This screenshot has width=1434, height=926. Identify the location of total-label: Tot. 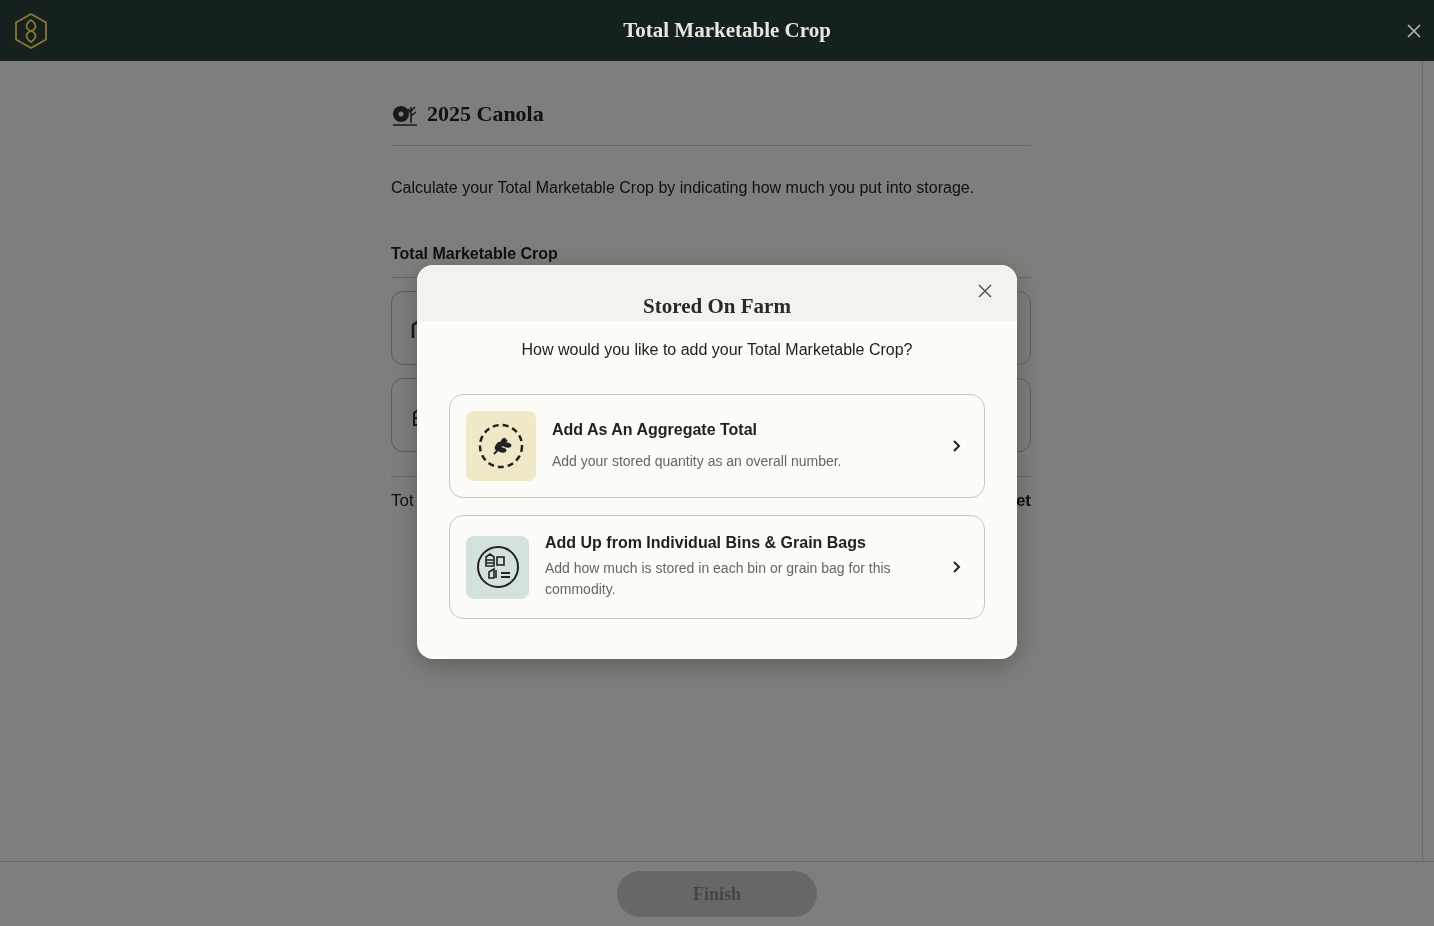
(402, 501).